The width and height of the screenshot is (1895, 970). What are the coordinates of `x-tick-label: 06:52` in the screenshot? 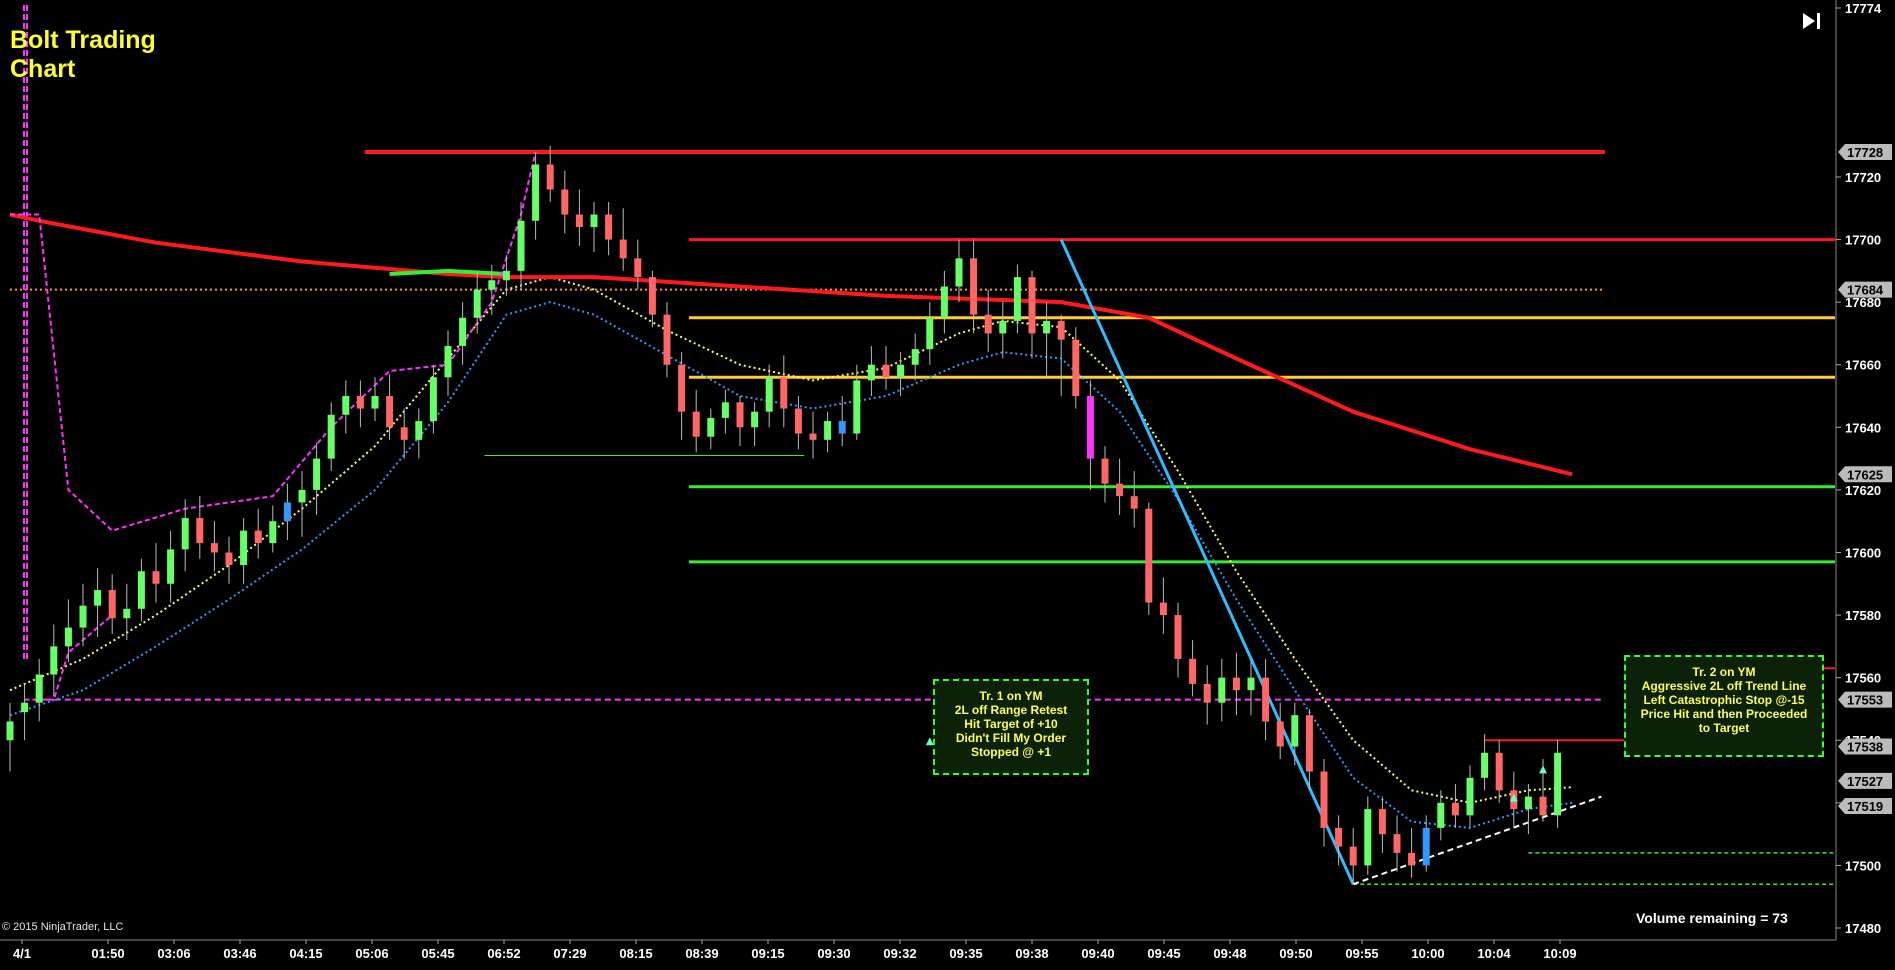 It's located at (503, 953).